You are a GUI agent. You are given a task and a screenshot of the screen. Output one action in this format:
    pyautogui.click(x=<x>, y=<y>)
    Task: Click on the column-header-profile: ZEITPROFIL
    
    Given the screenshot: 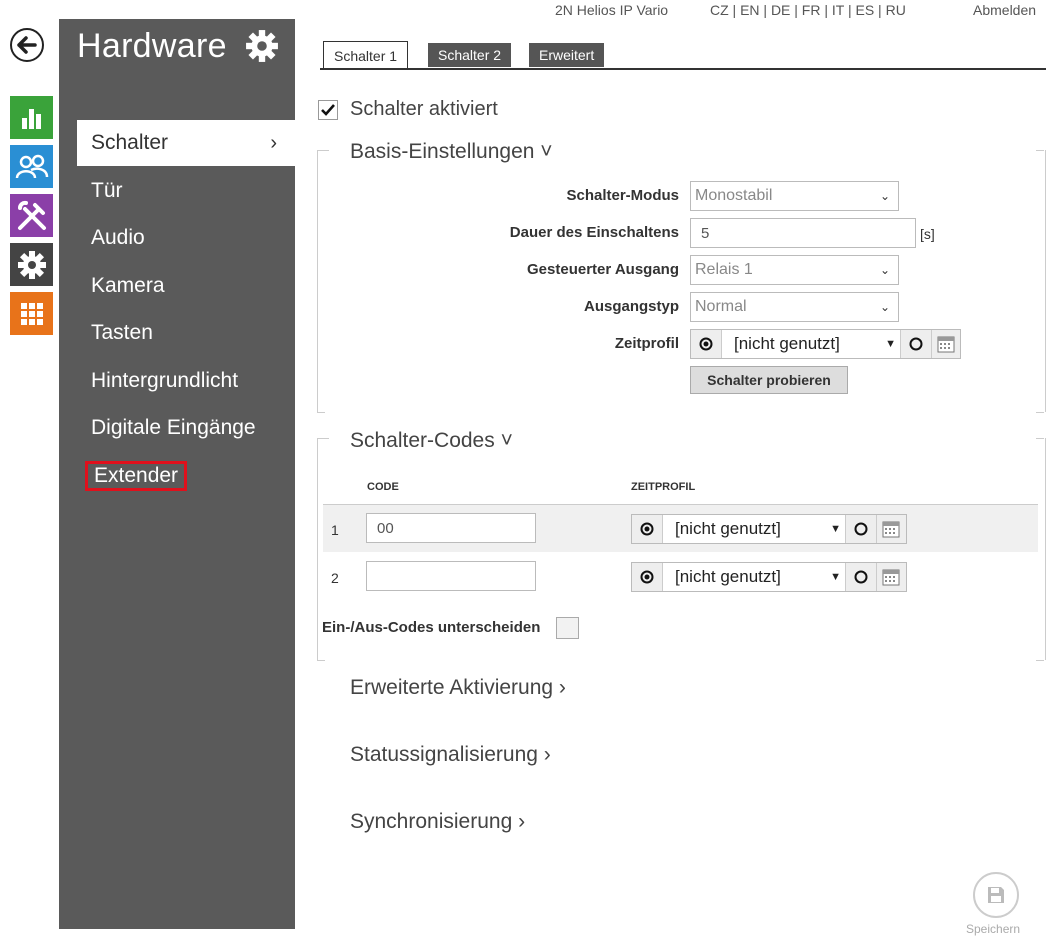 What is the action you would take?
    pyautogui.click(x=663, y=487)
    